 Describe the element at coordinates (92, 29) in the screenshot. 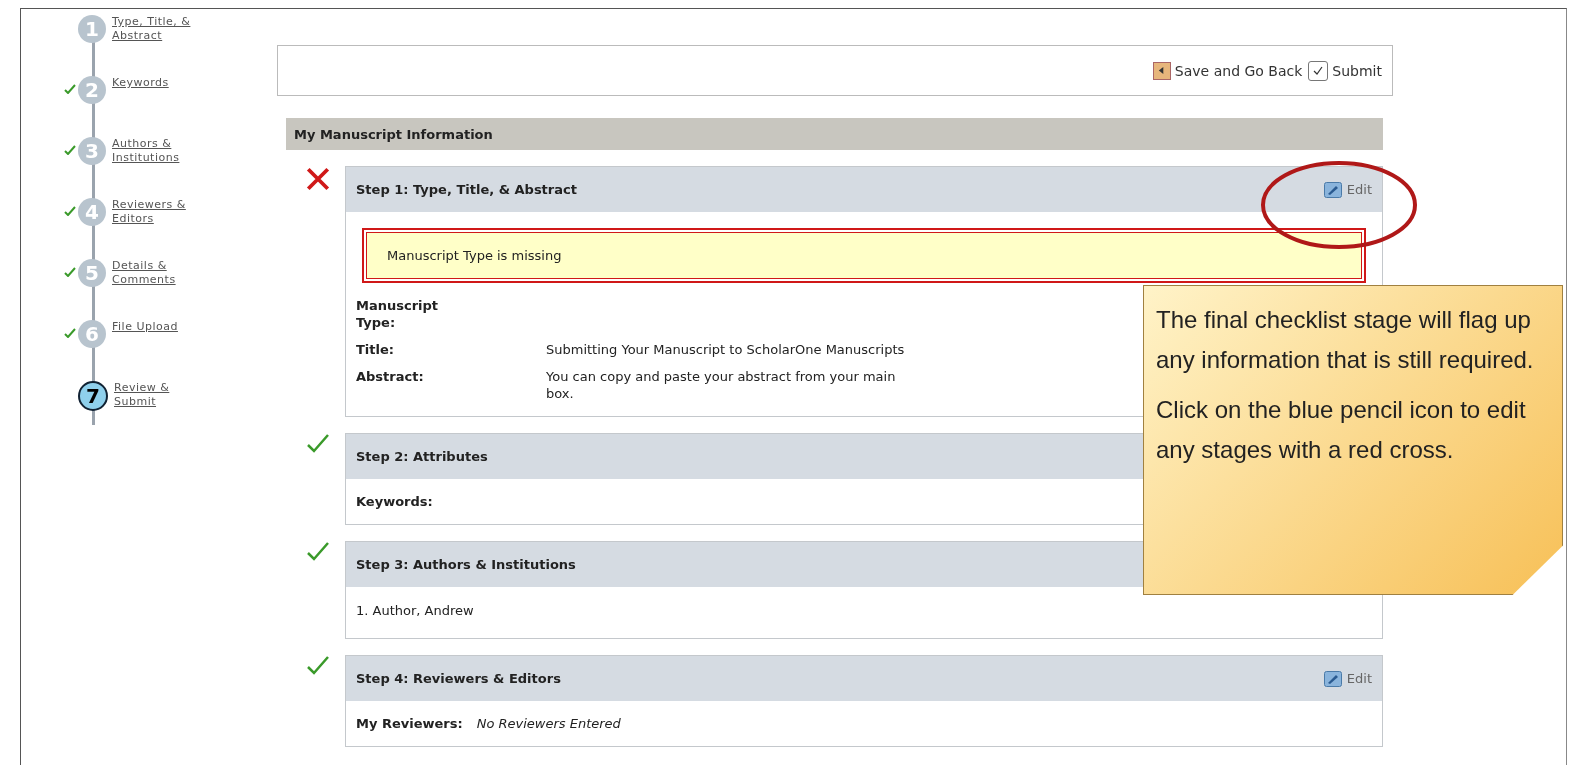

I see `step-number: 1` at that location.